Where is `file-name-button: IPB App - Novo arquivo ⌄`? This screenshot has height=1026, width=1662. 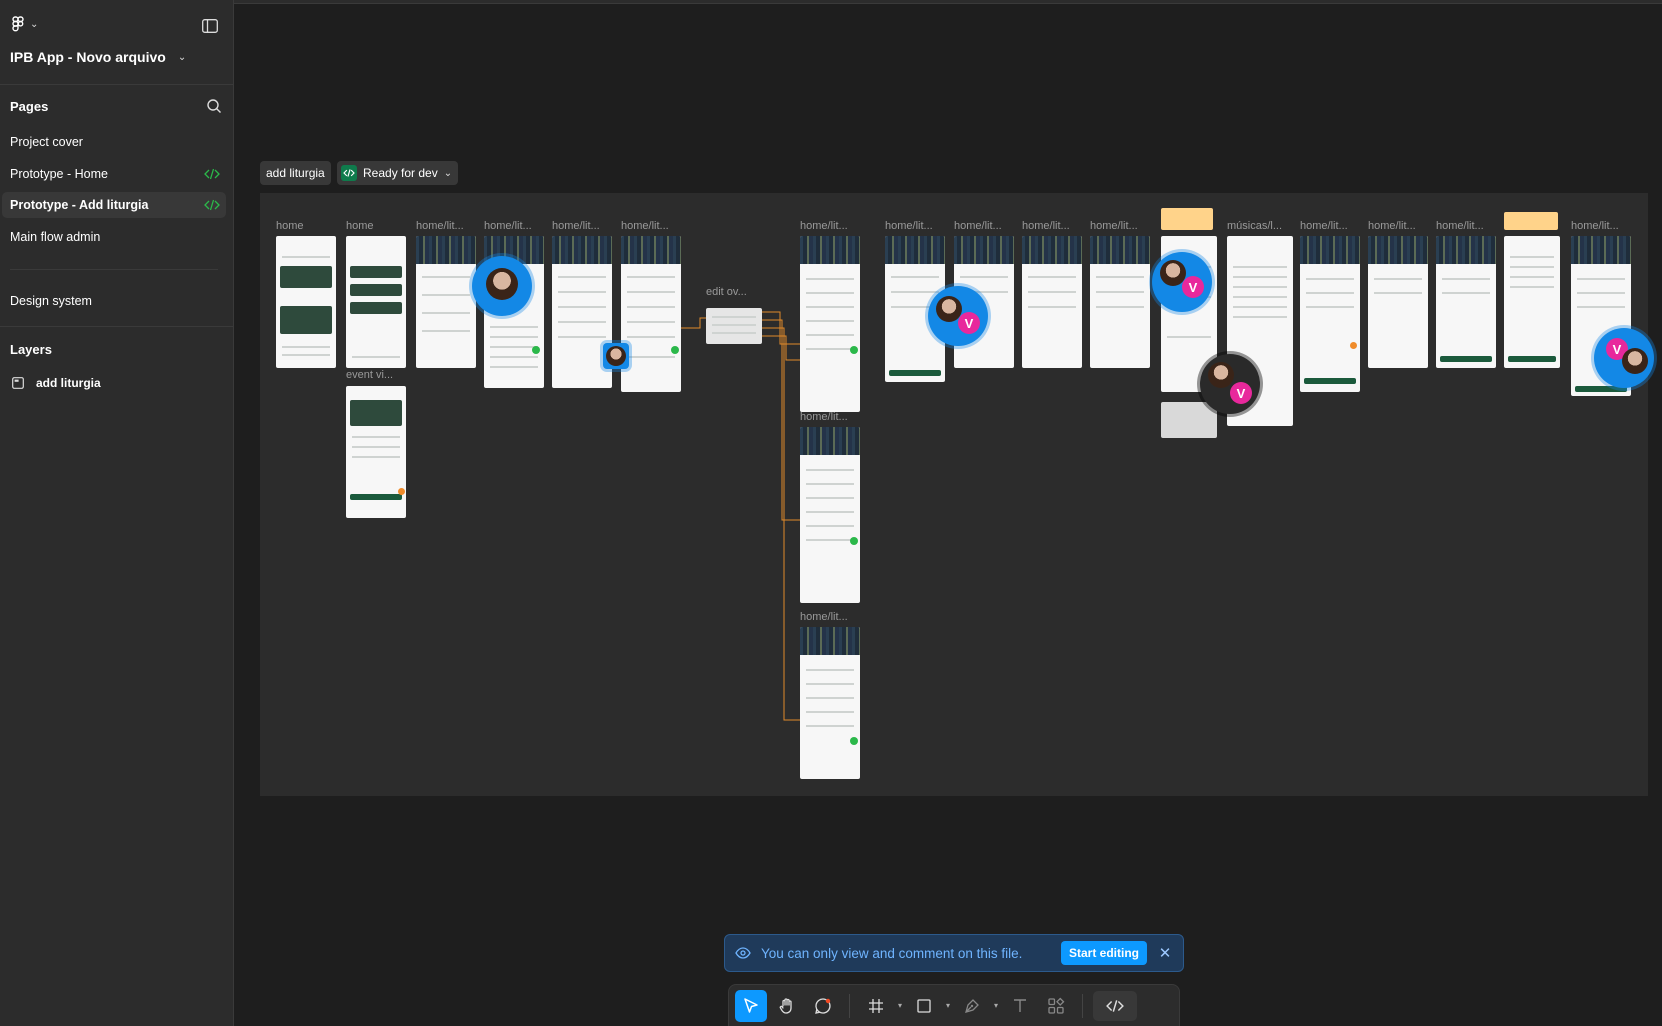
file-name-button: IPB App - Novo arquivo ⌄ is located at coordinates (98, 57).